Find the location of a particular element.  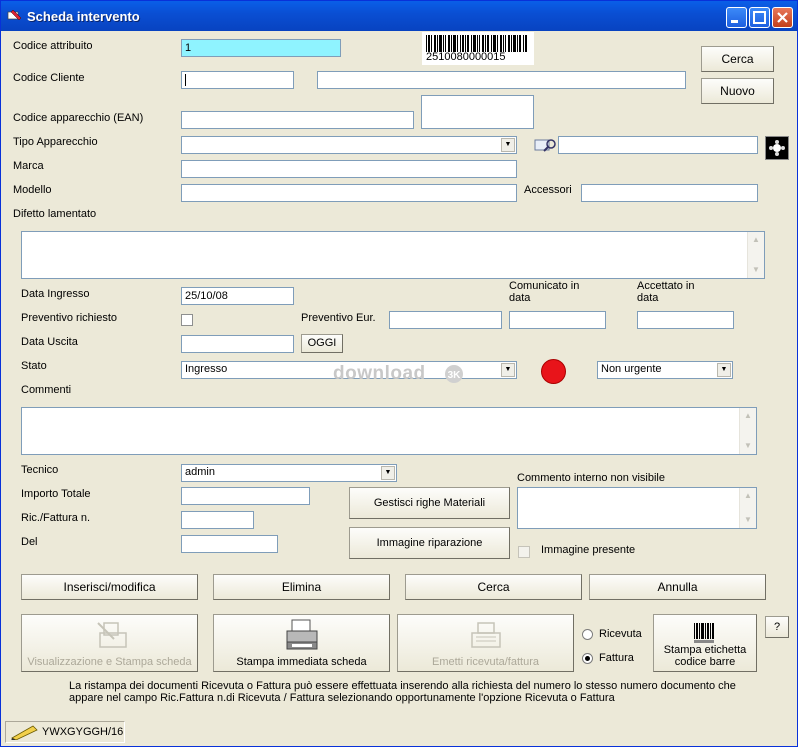

minimize-button is located at coordinates (736, 17).